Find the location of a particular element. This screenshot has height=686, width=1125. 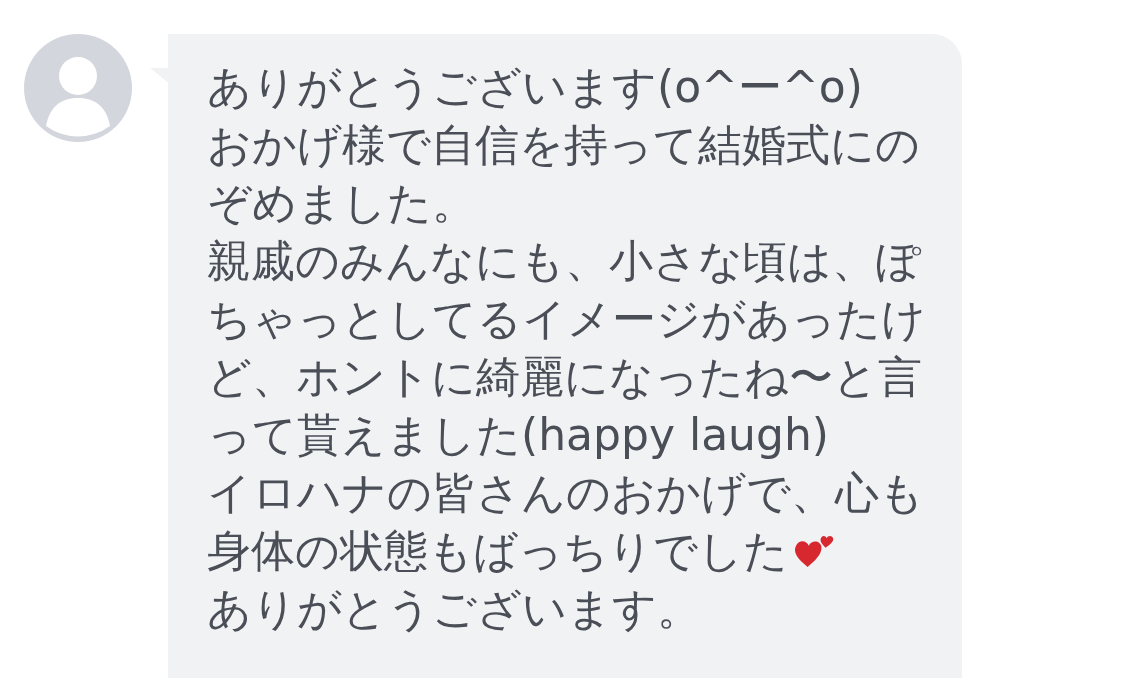

message-text: 身体の状態もばっちりでした is located at coordinates (497, 551).